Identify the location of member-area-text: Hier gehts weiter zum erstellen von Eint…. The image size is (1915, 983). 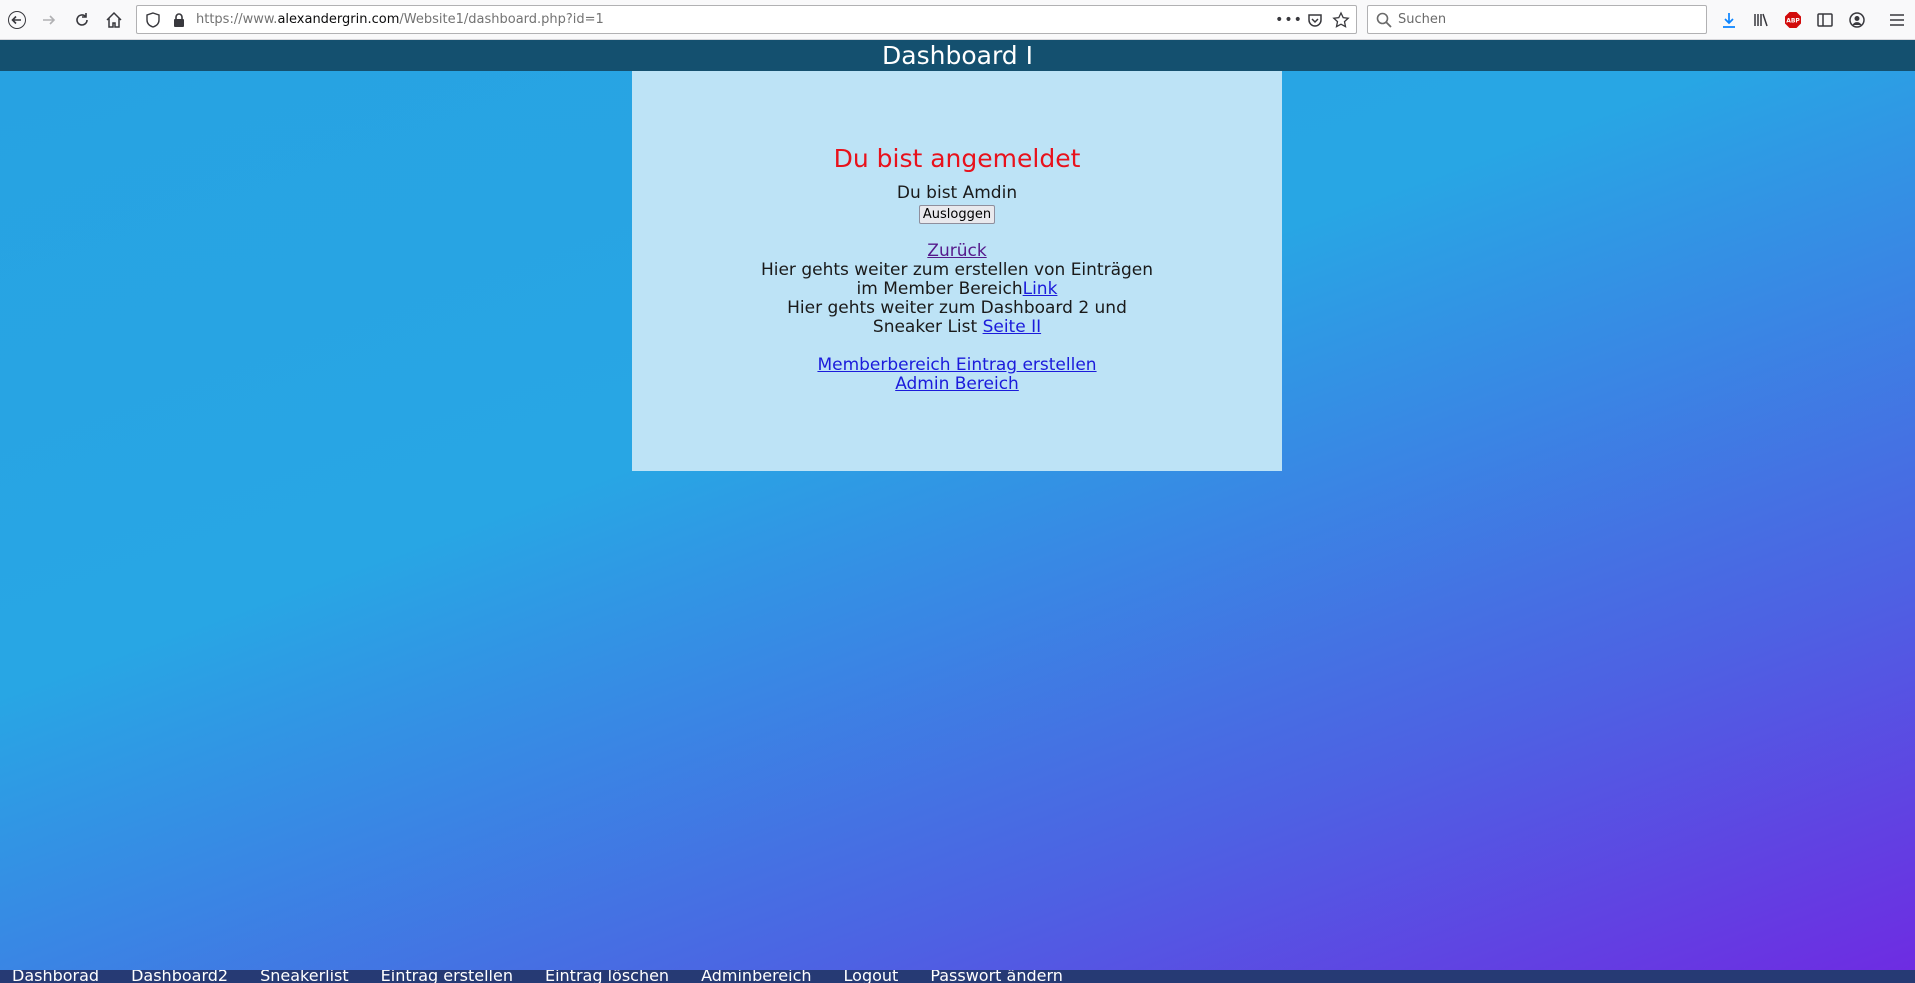
(957, 279).